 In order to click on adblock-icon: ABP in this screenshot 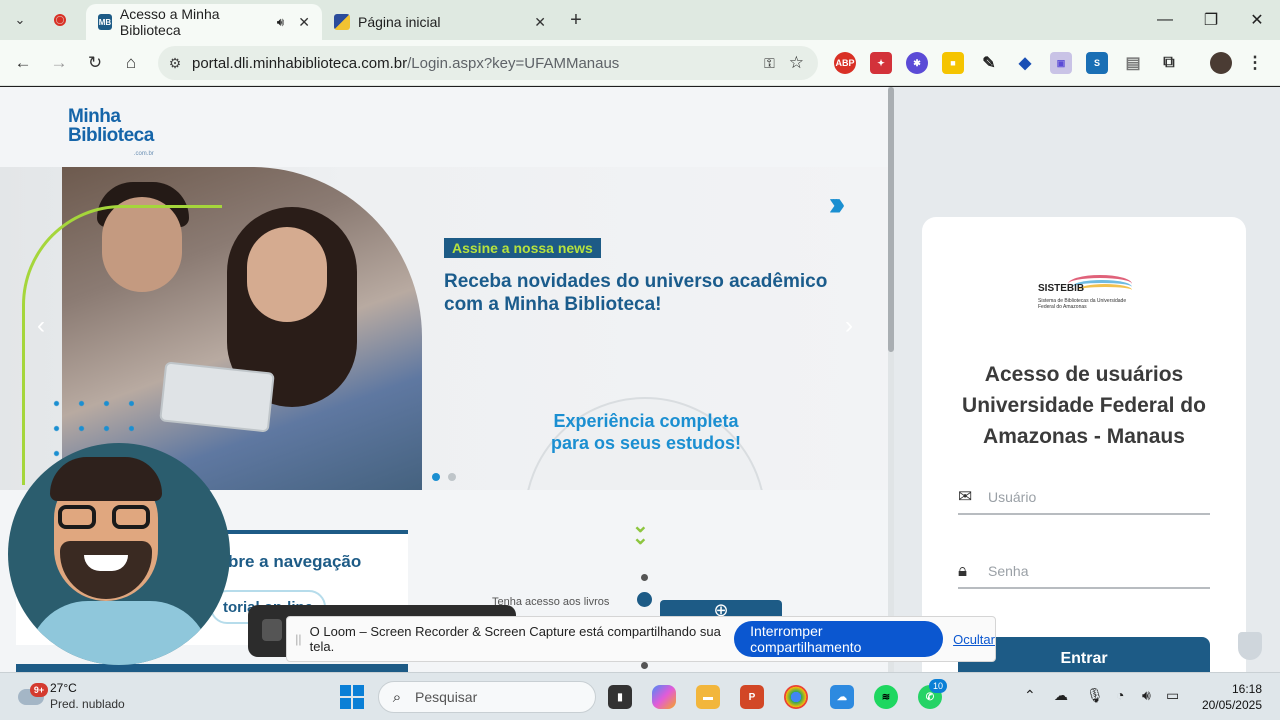, I will do `click(845, 63)`.